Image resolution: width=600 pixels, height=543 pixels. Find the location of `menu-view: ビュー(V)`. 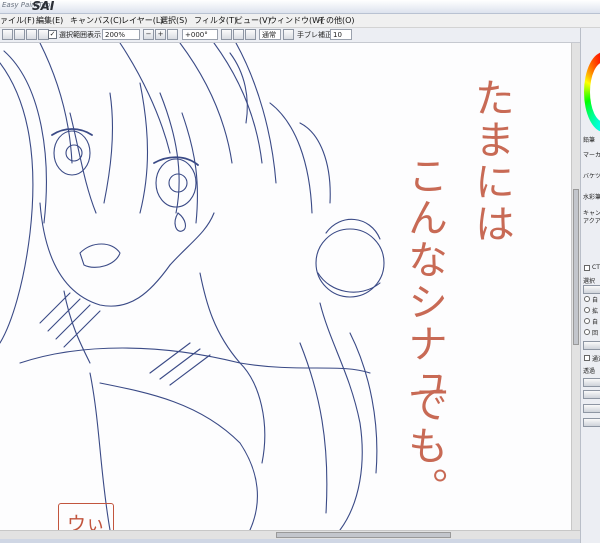

menu-view: ビュー(V) is located at coordinates (253, 20).